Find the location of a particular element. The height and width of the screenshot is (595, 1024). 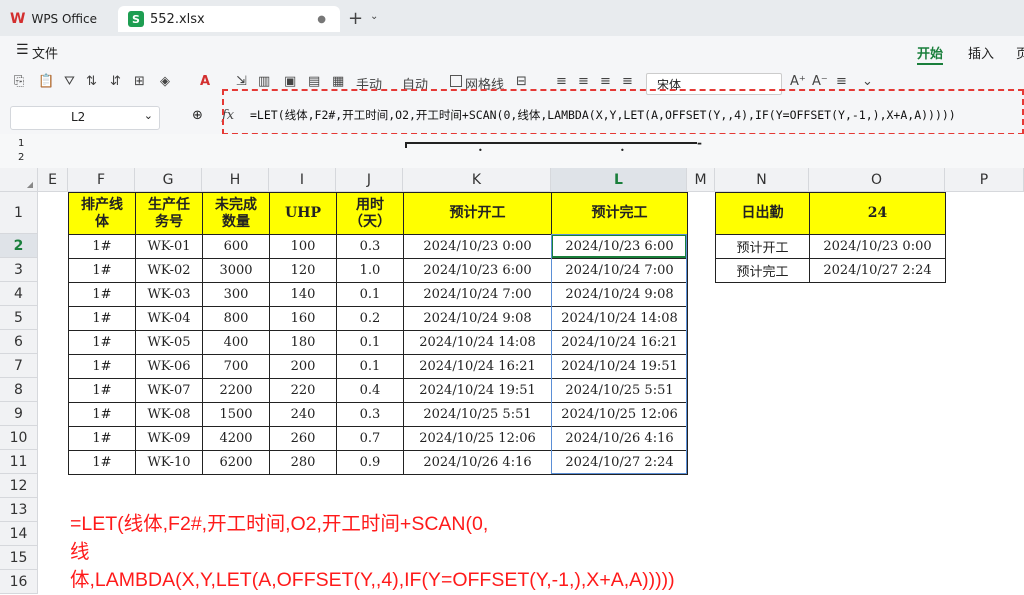

column-header-e: E is located at coordinates (53, 180).